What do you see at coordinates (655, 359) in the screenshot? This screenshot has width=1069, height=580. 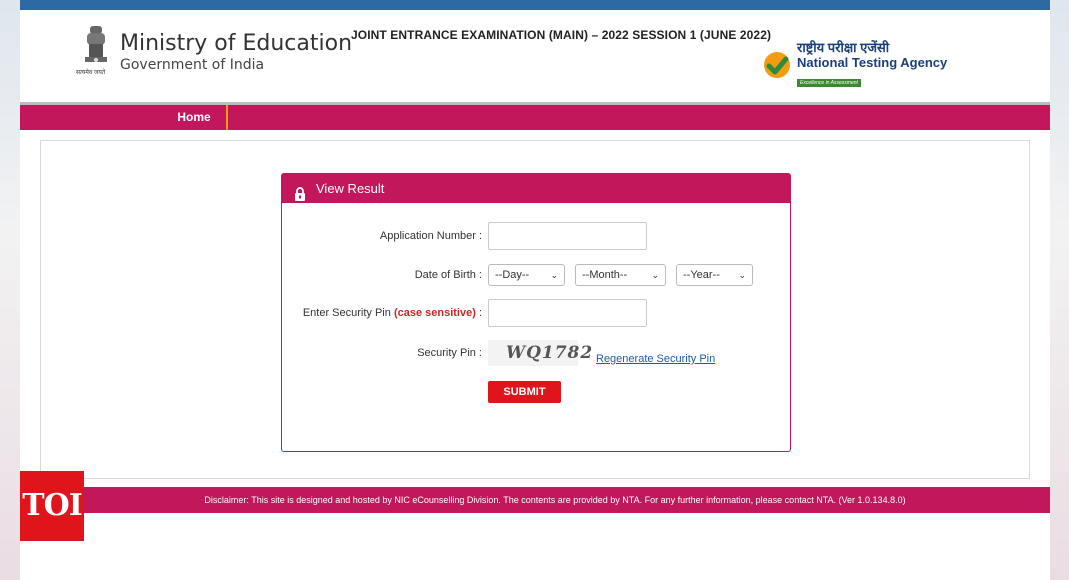 I see `regenerate-security-pin-link: Regenerate Security Pin` at bounding box center [655, 359].